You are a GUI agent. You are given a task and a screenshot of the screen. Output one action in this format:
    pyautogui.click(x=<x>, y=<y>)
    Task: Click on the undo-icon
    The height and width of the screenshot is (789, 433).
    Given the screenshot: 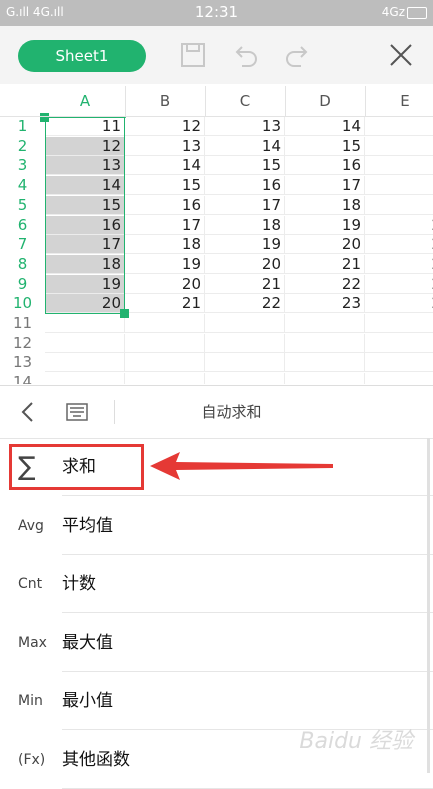 What is the action you would take?
    pyautogui.click(x=245, y=55)
    